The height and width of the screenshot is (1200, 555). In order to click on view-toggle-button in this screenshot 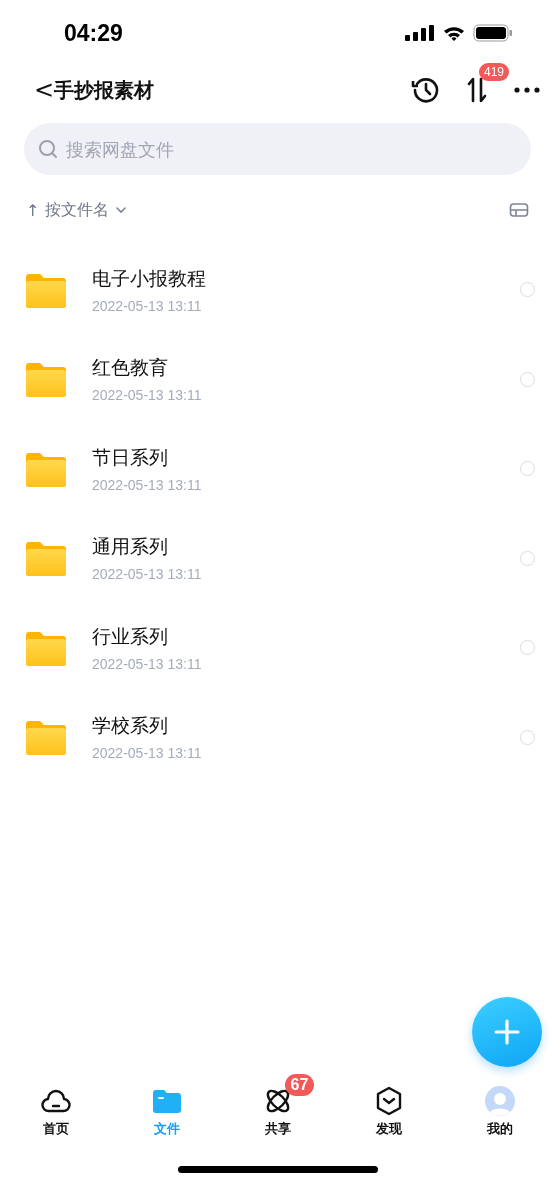, I will do `click(519, 210)`.